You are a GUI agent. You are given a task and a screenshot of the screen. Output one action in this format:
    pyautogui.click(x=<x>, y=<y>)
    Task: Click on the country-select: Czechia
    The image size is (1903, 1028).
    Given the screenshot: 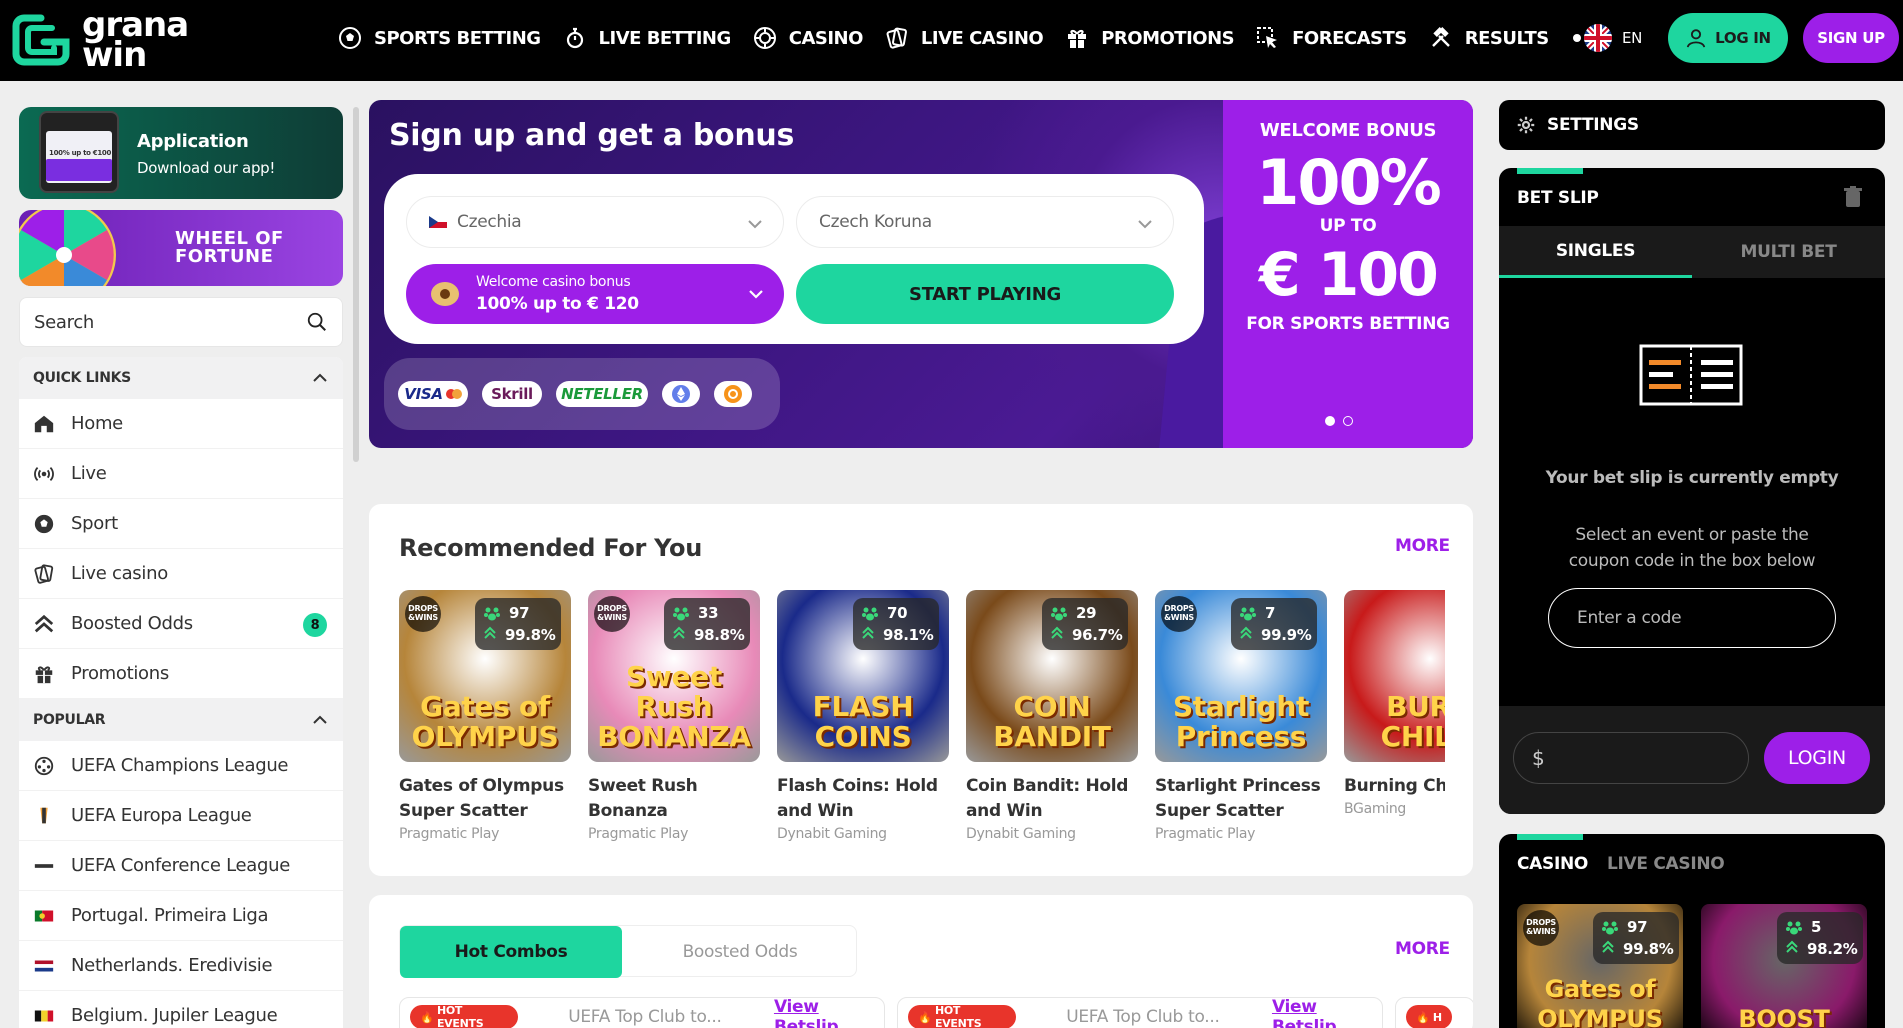 What is the action you would take?
    pyautogui.click(x=595, y=222)
    